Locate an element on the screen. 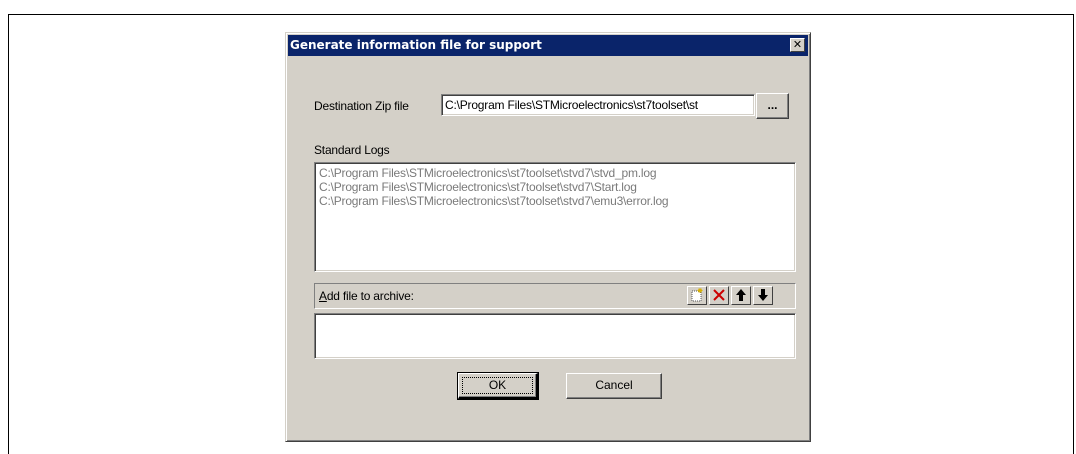 Image resolution: width=1076 pixels, height=454 pixels. destination-label: Destination Zip file is located at coordinates (361, 106).